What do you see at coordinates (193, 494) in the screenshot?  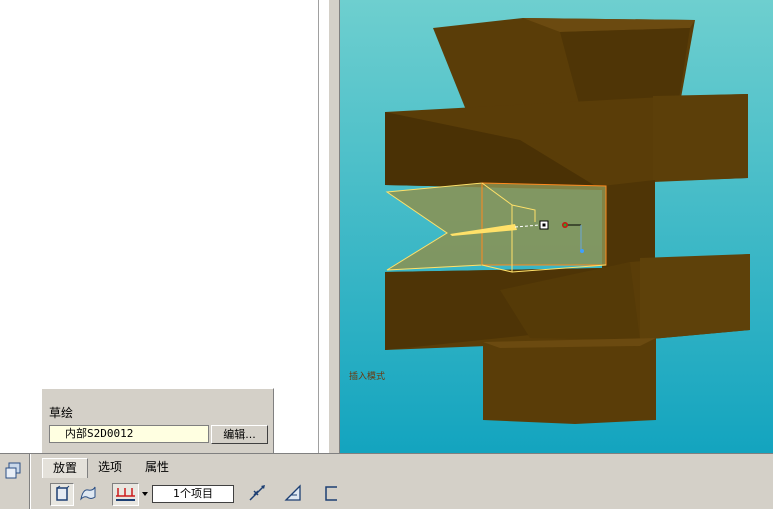 I see `reference-collector: 1个项目` at bounding box center [193, 494].